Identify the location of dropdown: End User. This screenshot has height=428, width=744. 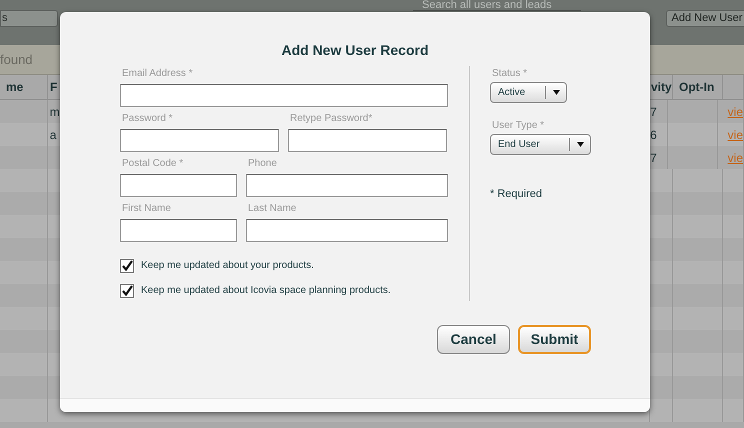
(540, 144).